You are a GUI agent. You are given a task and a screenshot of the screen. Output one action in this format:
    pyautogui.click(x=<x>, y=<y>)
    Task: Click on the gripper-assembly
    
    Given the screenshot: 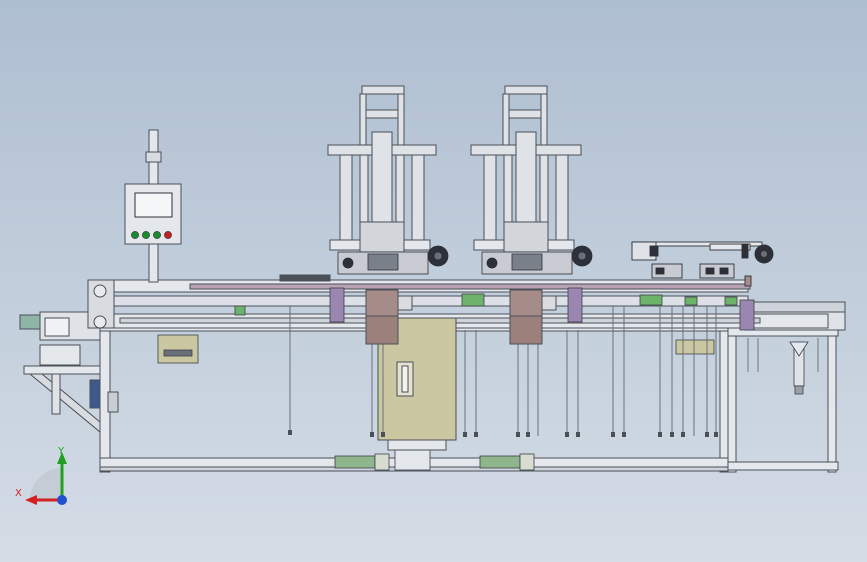 What is the action you would take?
    pyautogui.click(x=702, y=264)
    